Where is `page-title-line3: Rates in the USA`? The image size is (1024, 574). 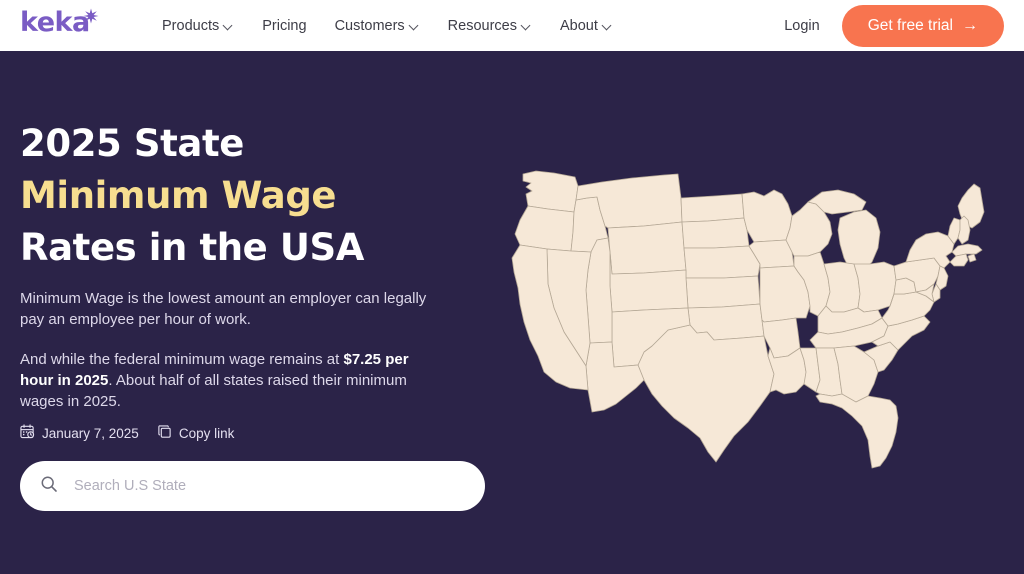 page-title-line3: Rates in the USA is located at coordinates (192, 247).